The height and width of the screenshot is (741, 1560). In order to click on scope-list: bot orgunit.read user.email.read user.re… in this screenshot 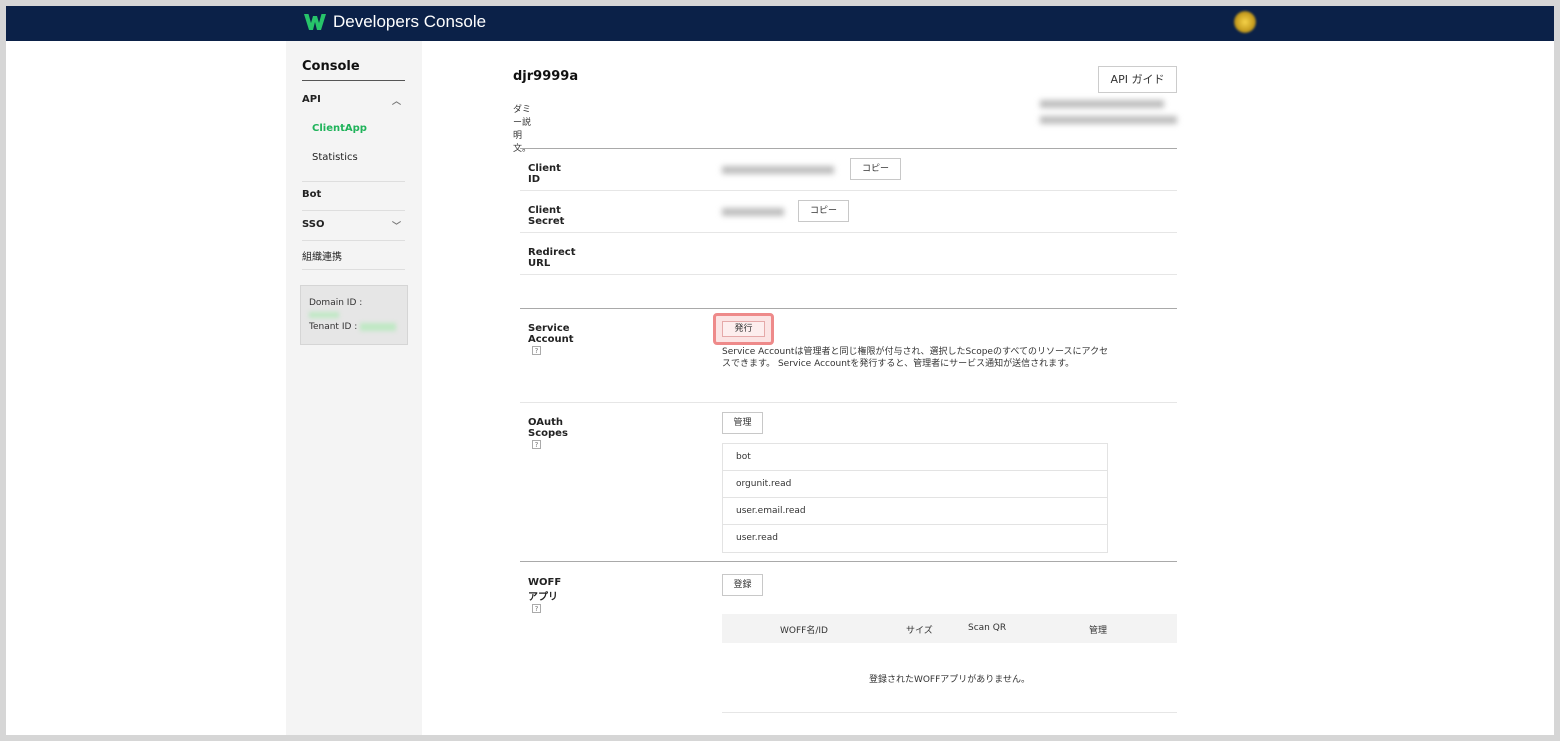, I will do `click(915, 498)`.